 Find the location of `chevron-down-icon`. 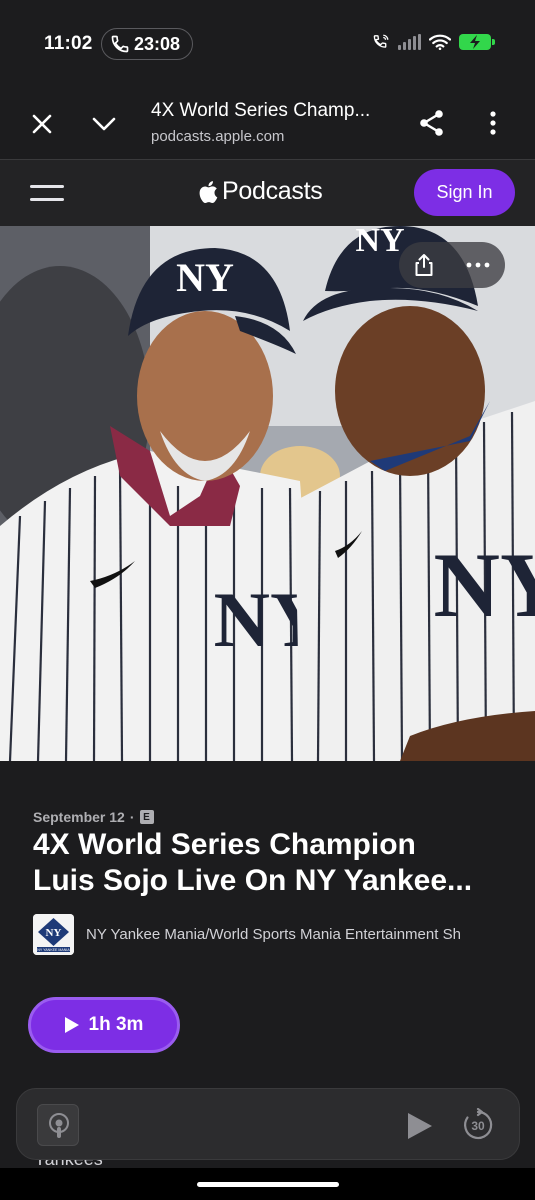

chevron-down-icon is located at coordinates (104, 124).